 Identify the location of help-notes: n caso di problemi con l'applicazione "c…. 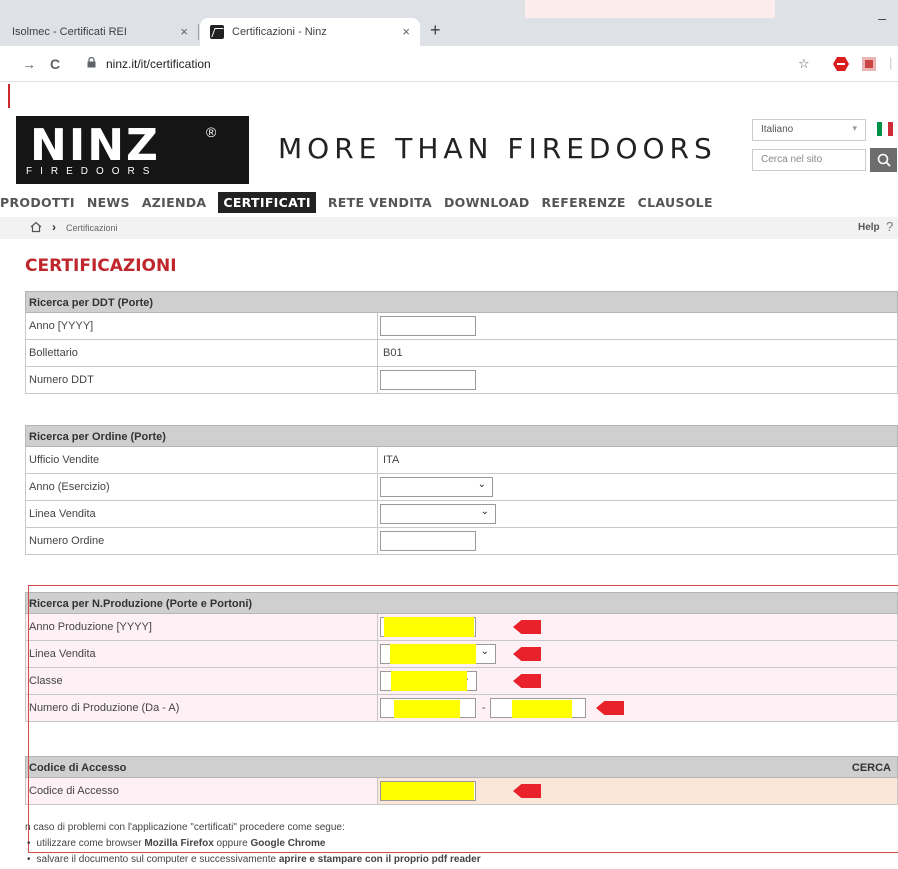
(253, 843).